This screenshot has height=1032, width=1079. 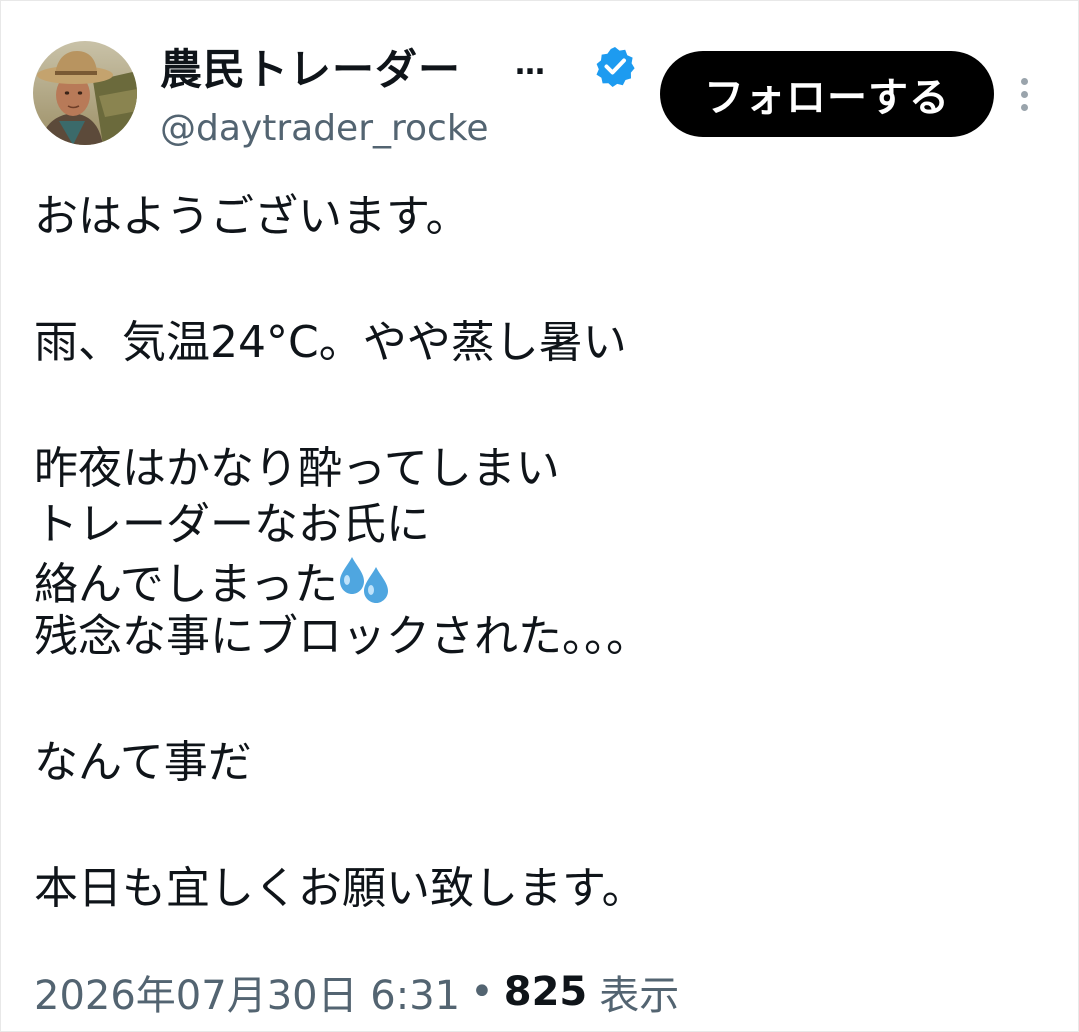 What do you see at coordinates (232, 524) in the screenshot?
I see `tweet-line: トレーダーなお氏に` at bounding box center [232, 524].